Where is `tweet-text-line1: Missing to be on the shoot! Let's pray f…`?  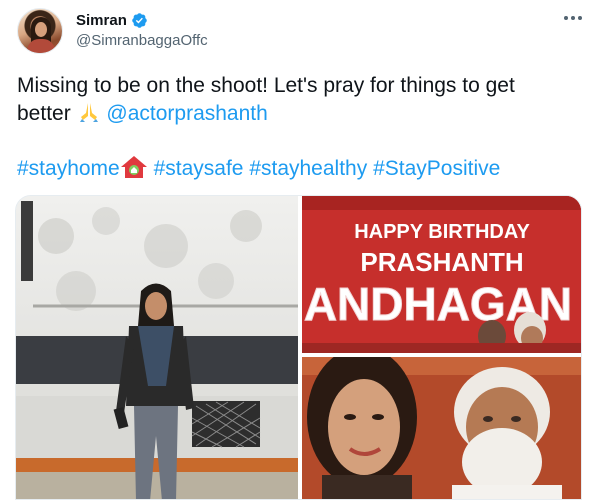 tweet-text-line1: Missing to be on the shoot! Let's pray f… is located at coordinates (266, 85).